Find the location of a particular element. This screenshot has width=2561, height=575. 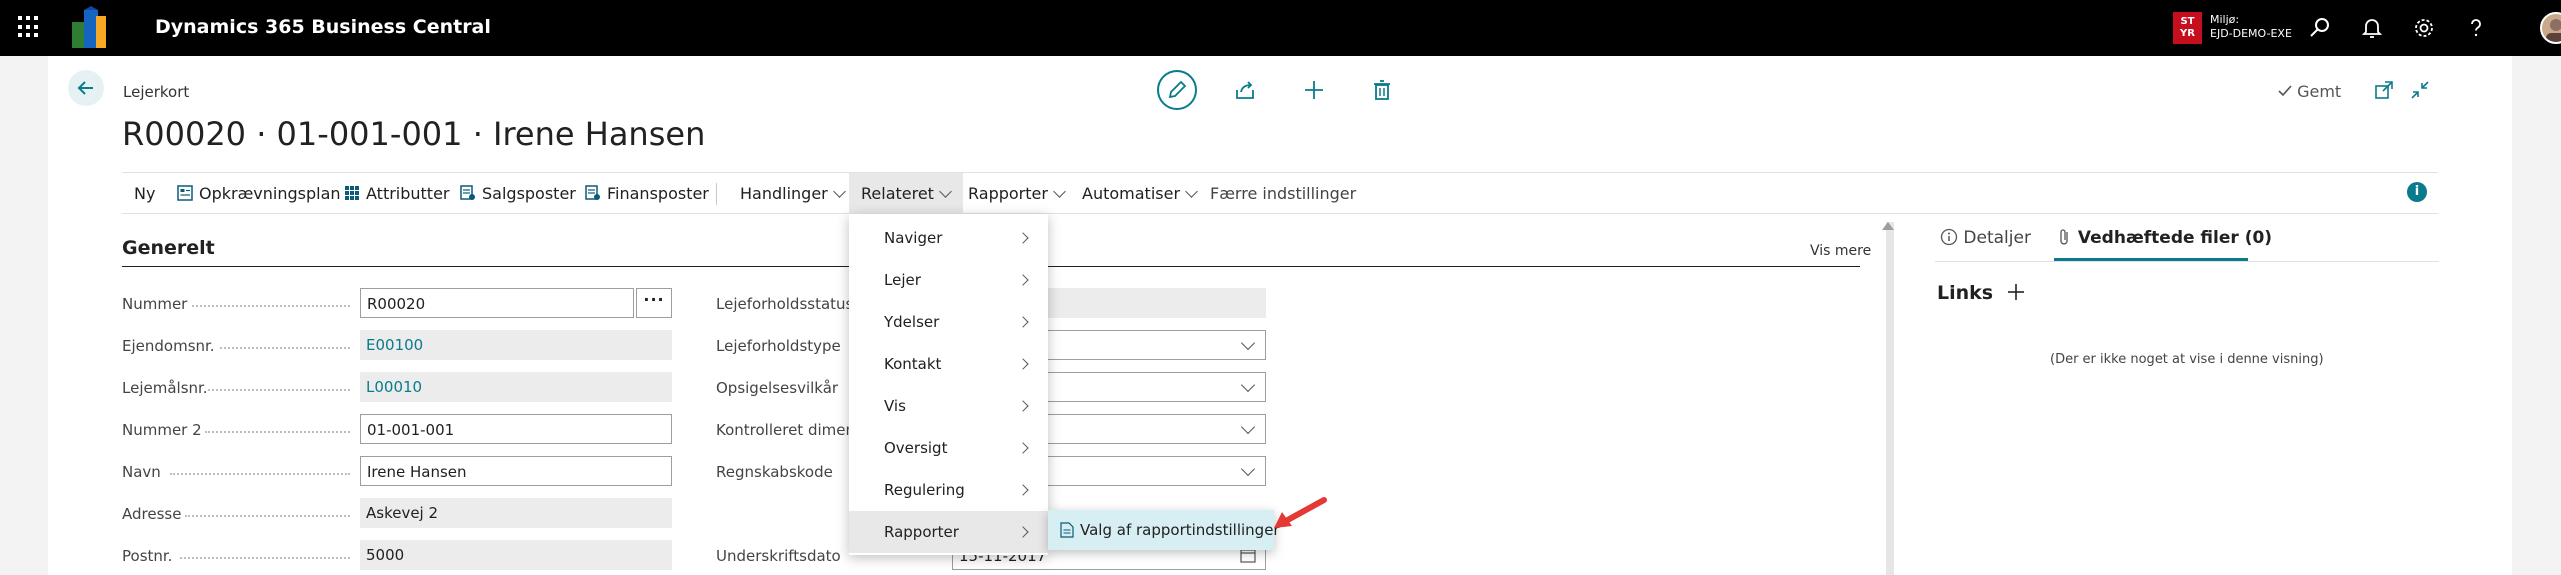

lookup-button: ··· is located at coordinates (654, 303).